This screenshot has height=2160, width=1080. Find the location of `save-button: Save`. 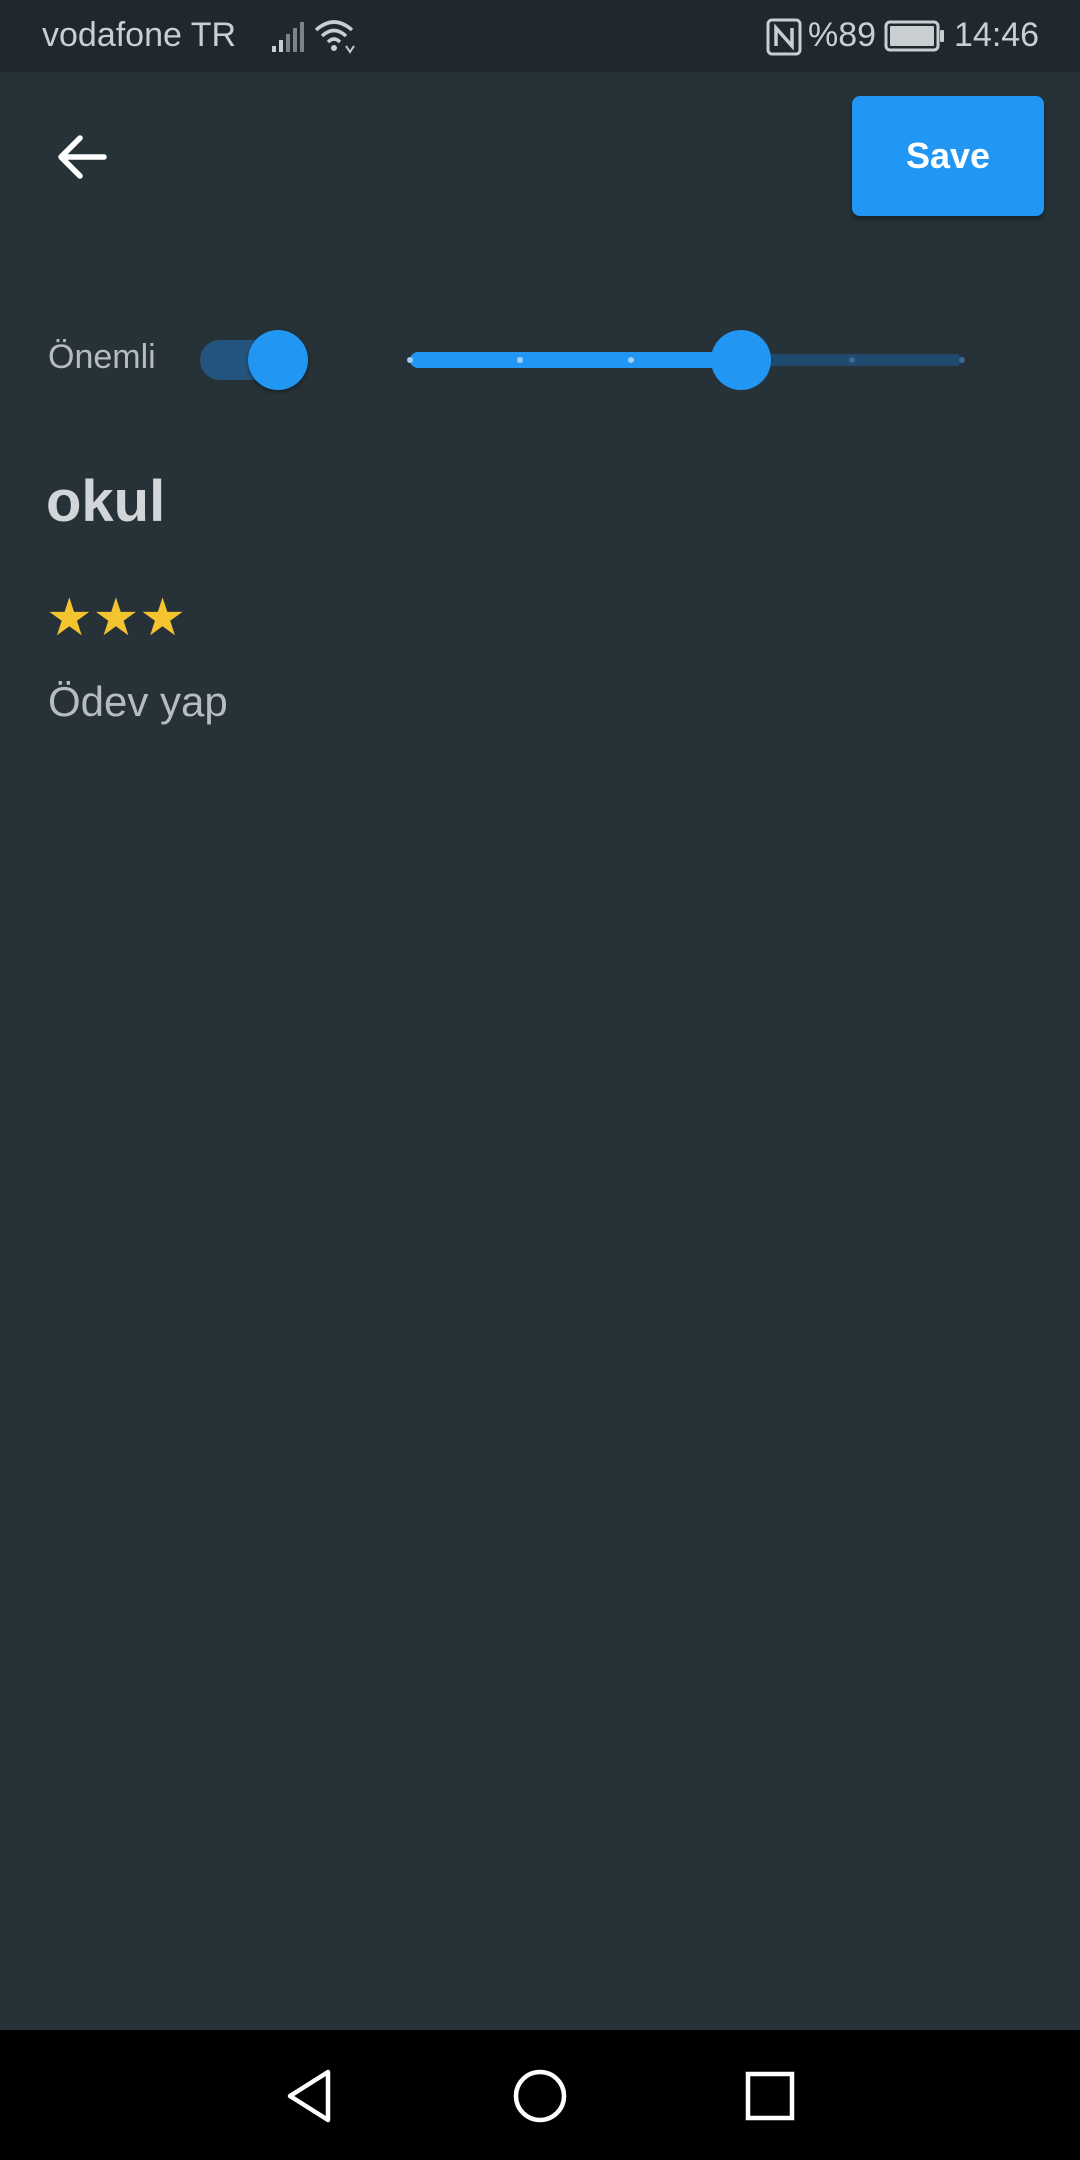

save-button: Save is located at coordinates (948, 156).